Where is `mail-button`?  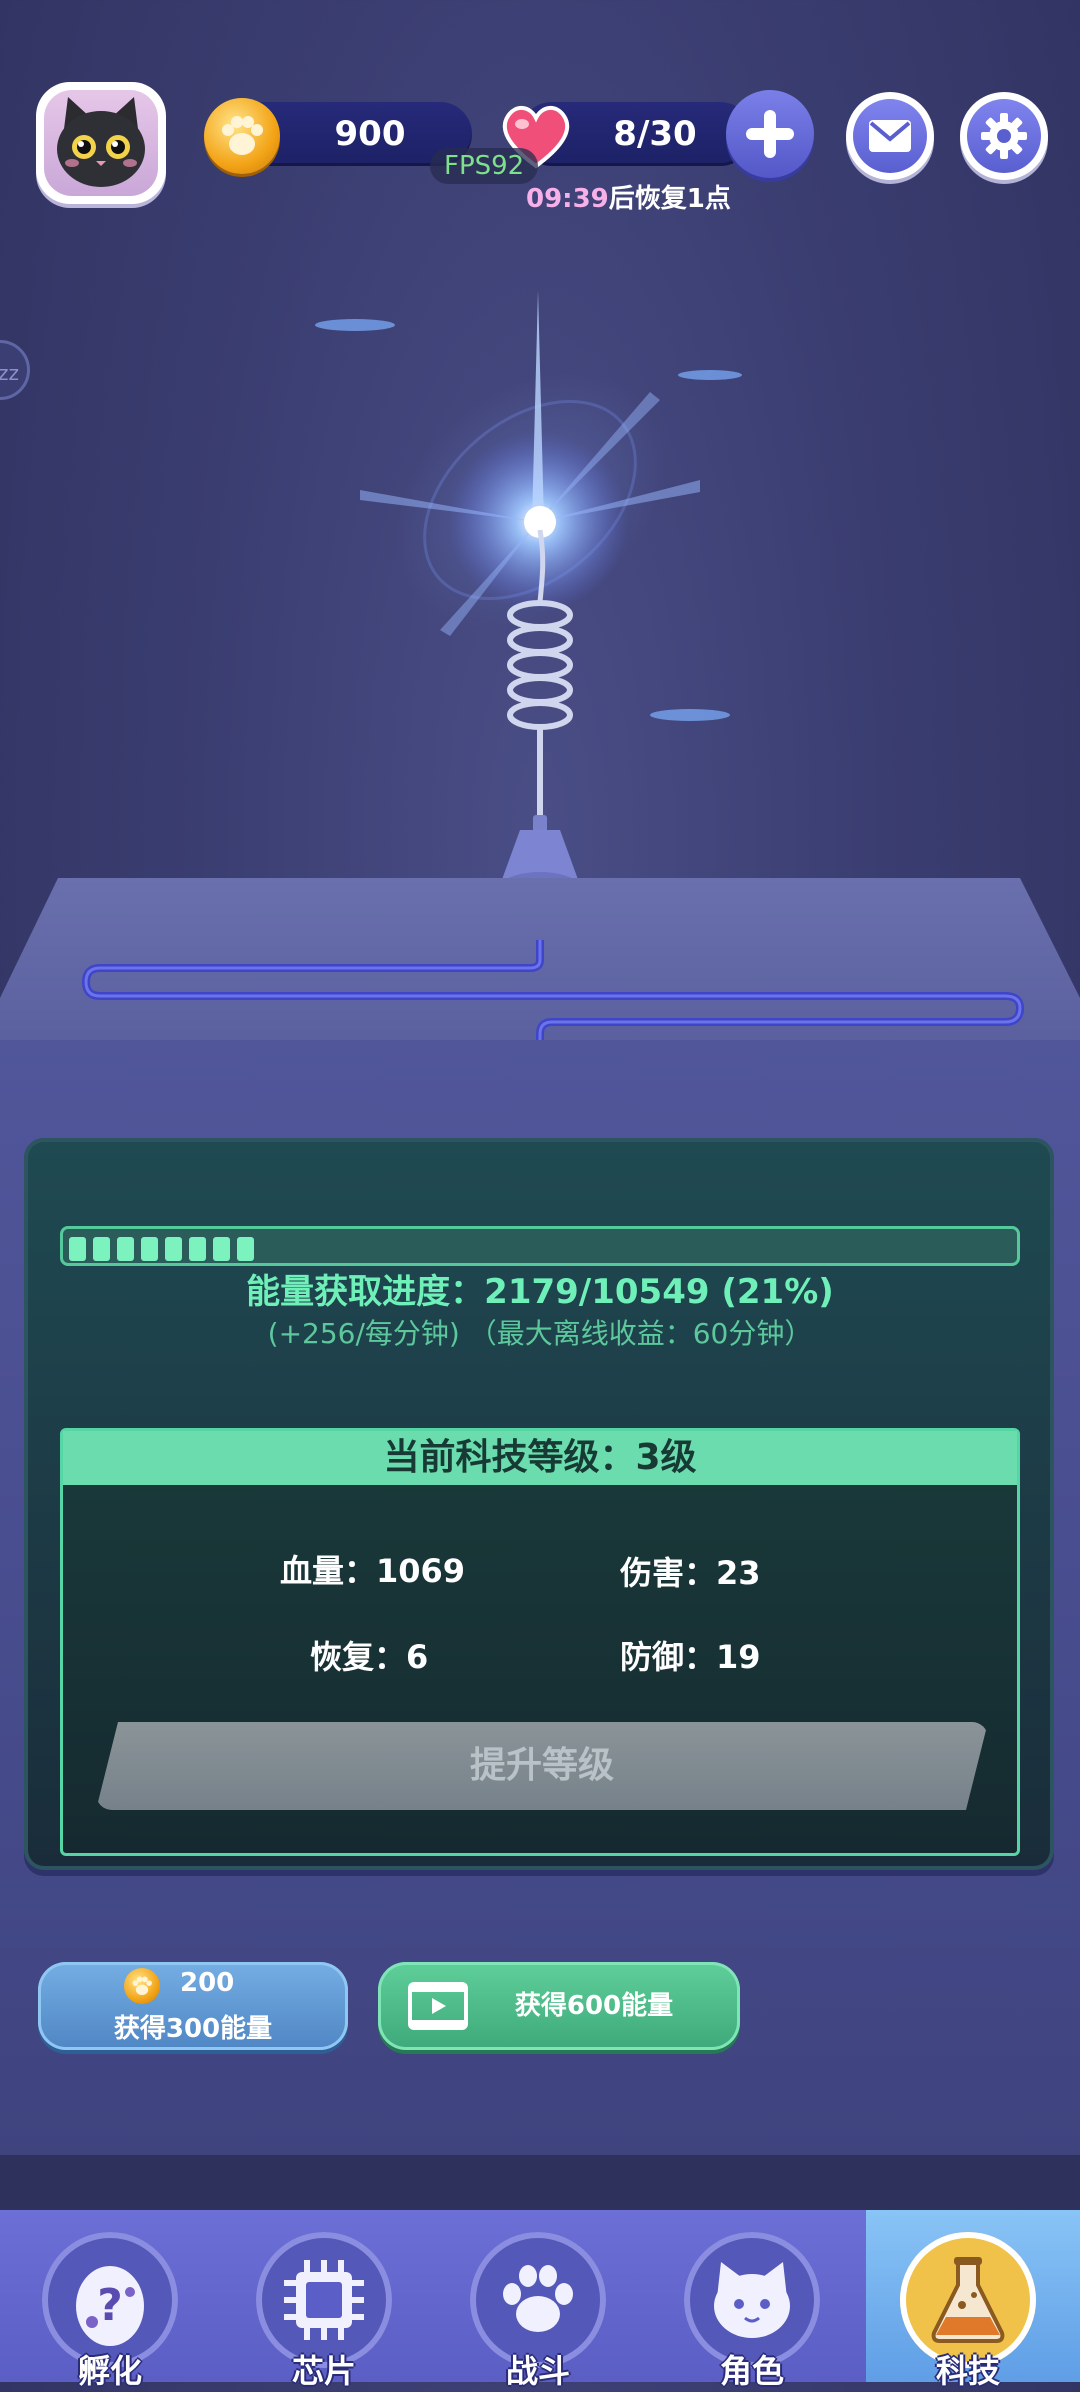
mail-button is located at coordinates (890, 136).